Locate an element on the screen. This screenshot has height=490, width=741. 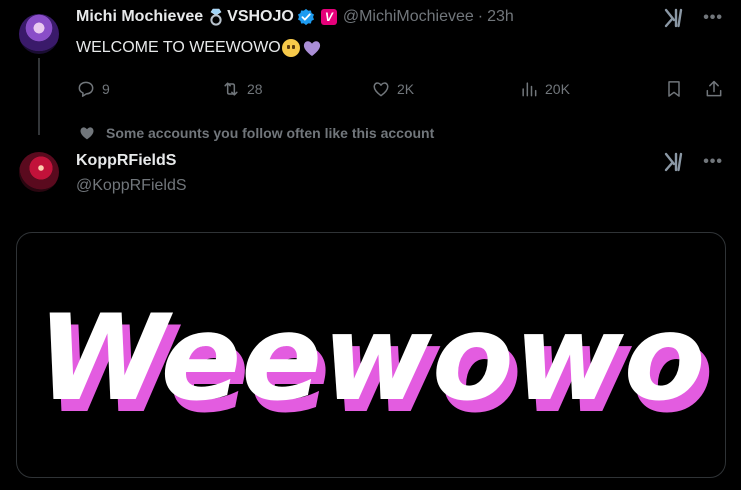
share-button is located at coordinates (714, 89).